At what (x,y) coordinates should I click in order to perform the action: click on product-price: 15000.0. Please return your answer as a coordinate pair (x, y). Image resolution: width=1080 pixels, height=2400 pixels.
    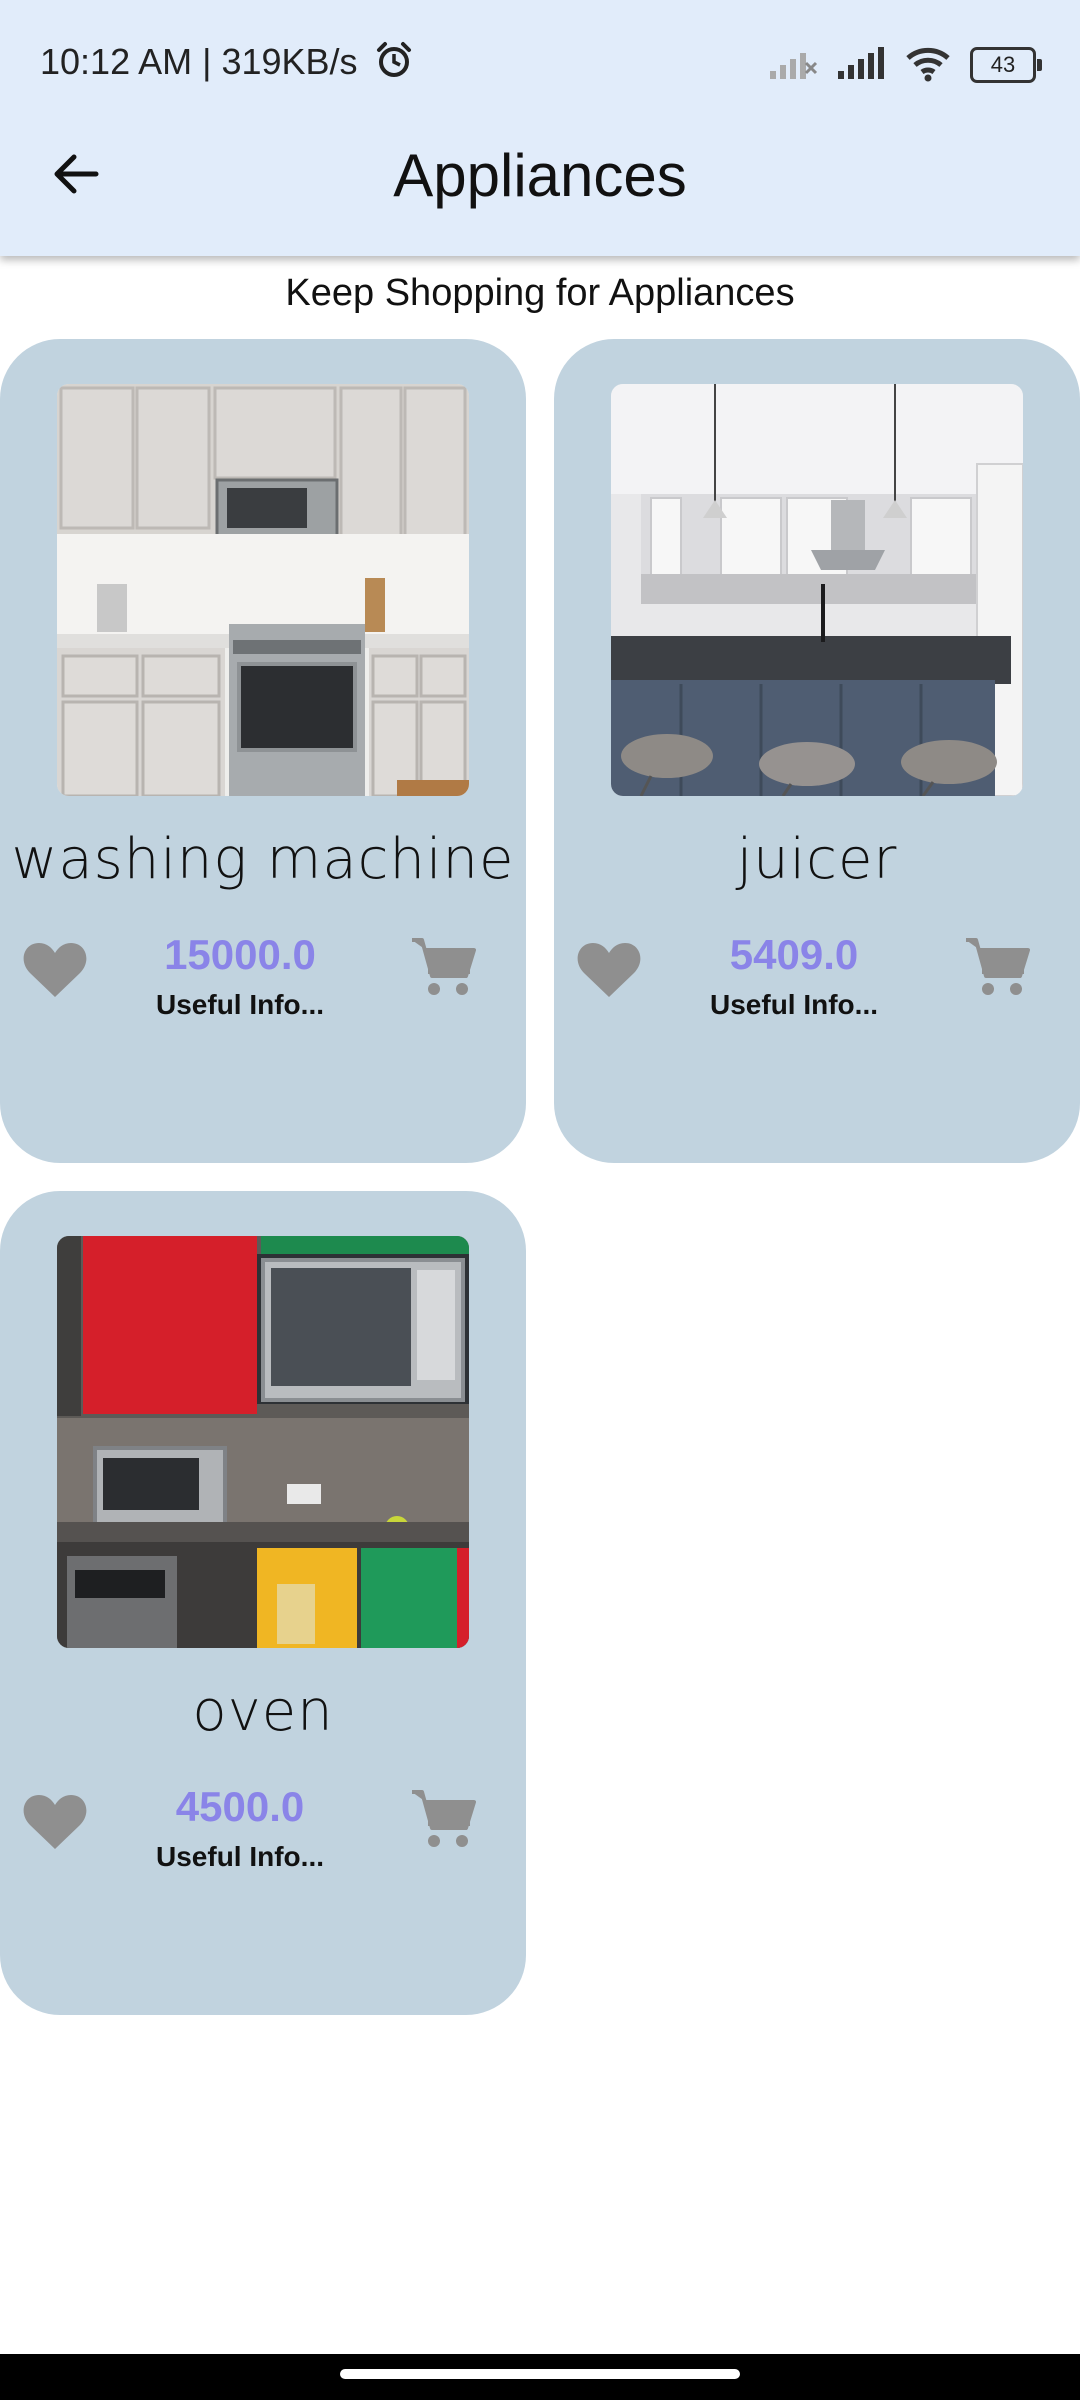
    Looking at the image, I should click on (240, 954).